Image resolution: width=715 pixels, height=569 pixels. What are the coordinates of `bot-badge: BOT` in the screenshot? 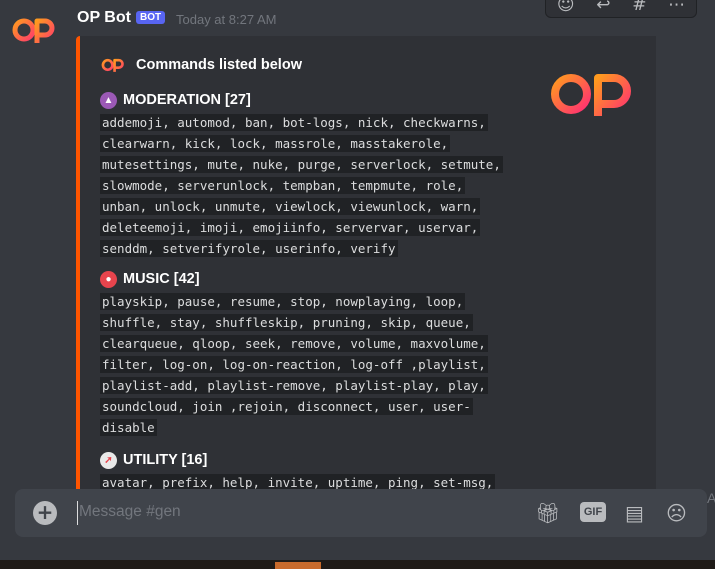 It's located at (151, 17).